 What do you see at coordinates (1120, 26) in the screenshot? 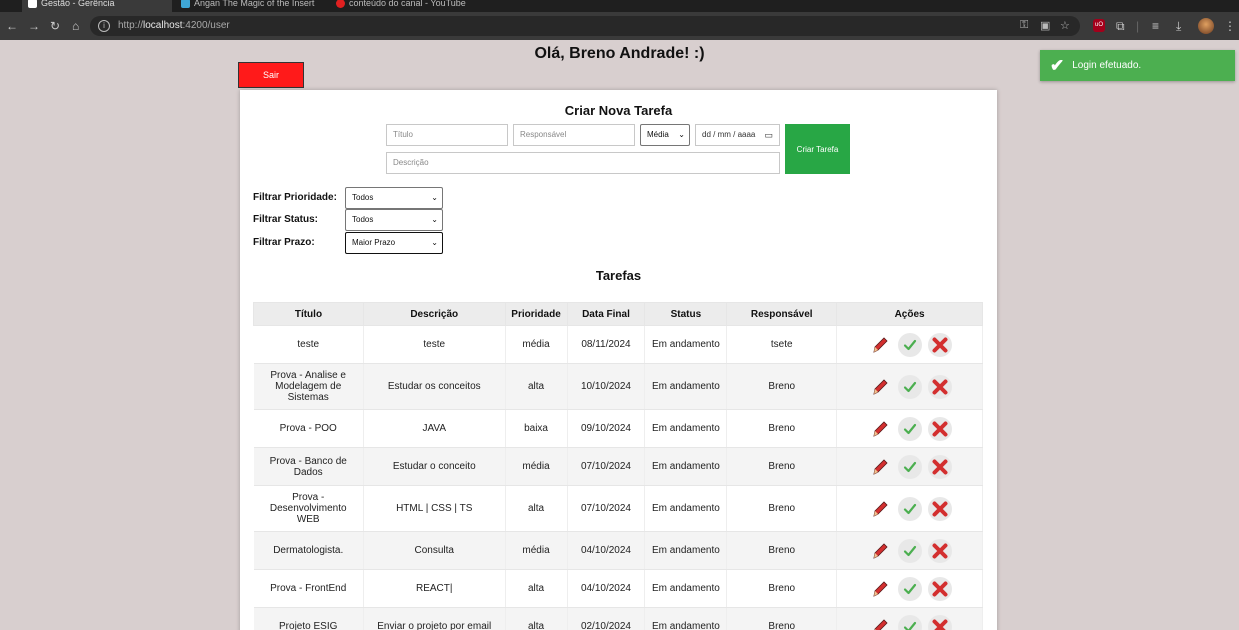
I see `extensions-puzzle-icon: ⧉` at bounding box center [1120, 26].